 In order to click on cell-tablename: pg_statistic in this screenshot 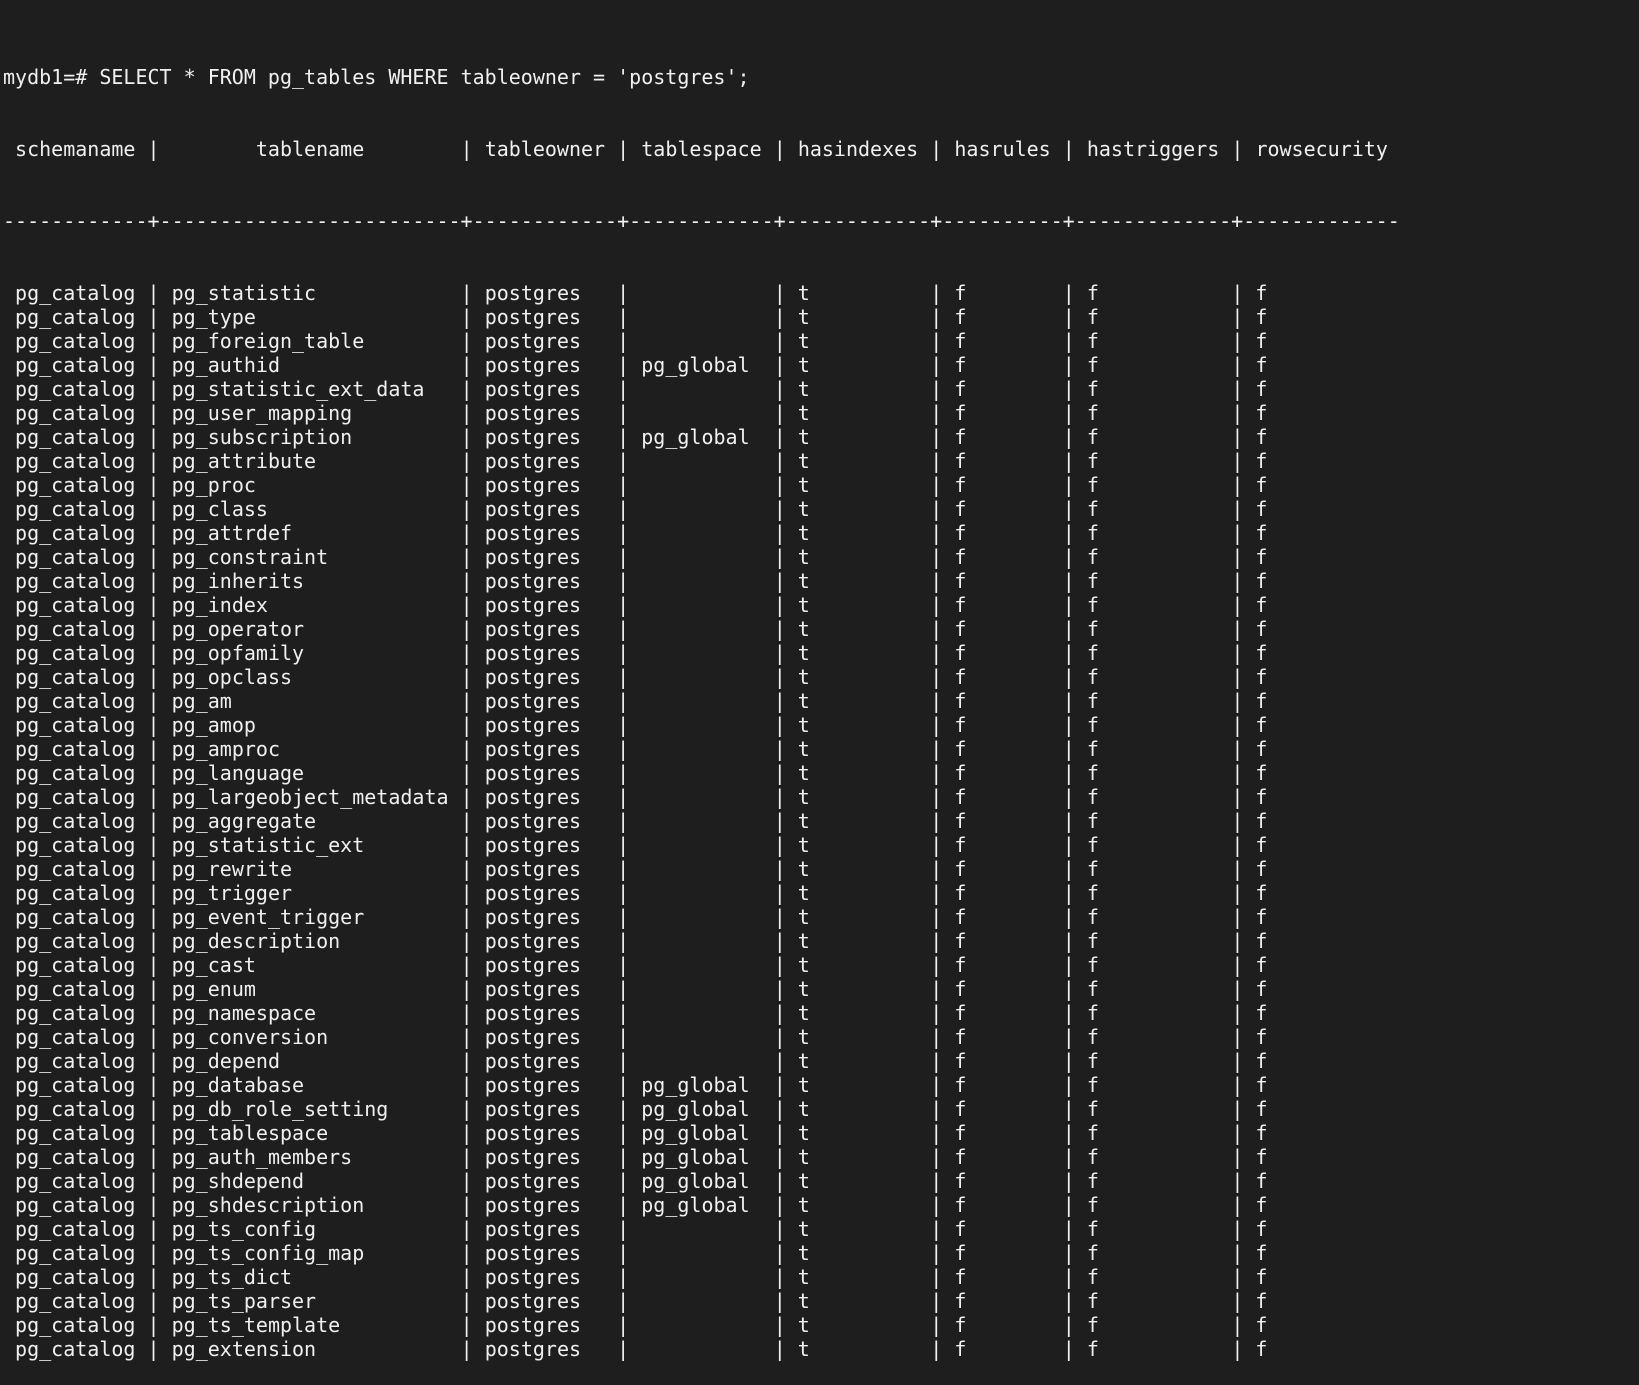, I will do `click(244, 293)`.